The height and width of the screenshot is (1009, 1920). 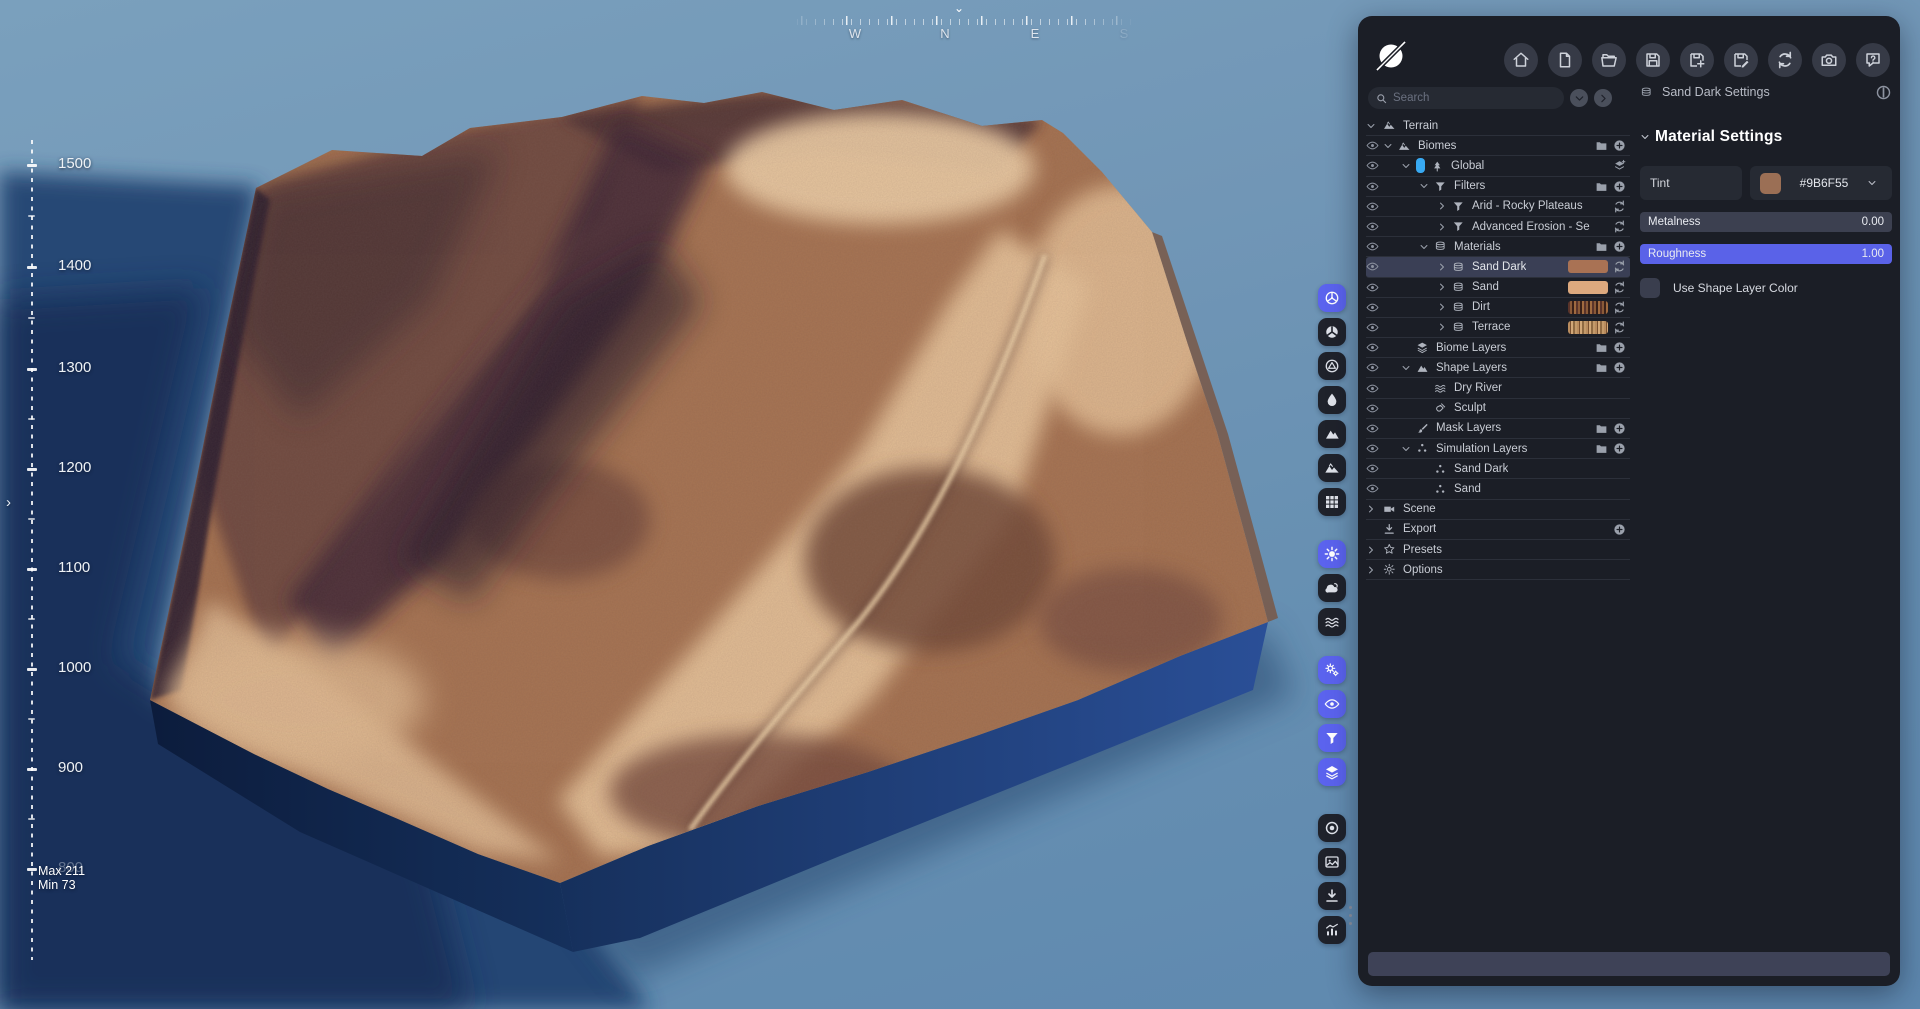 I want to click on grid-icon, so click(x=1332, y=502).